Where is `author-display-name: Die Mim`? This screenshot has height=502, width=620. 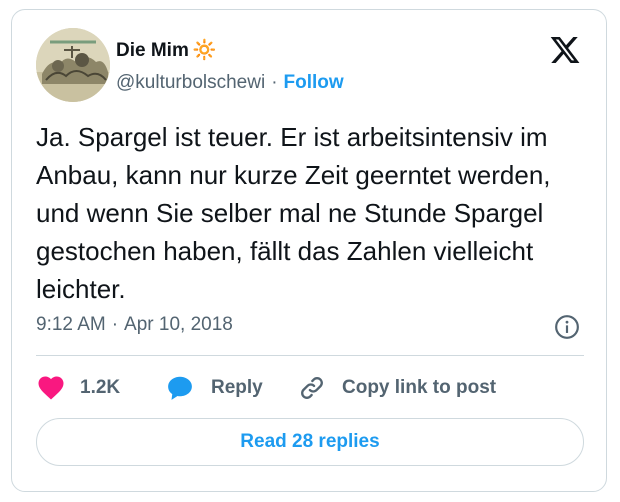
author-display-name: Die Mim is located at coordinates (152, 50).